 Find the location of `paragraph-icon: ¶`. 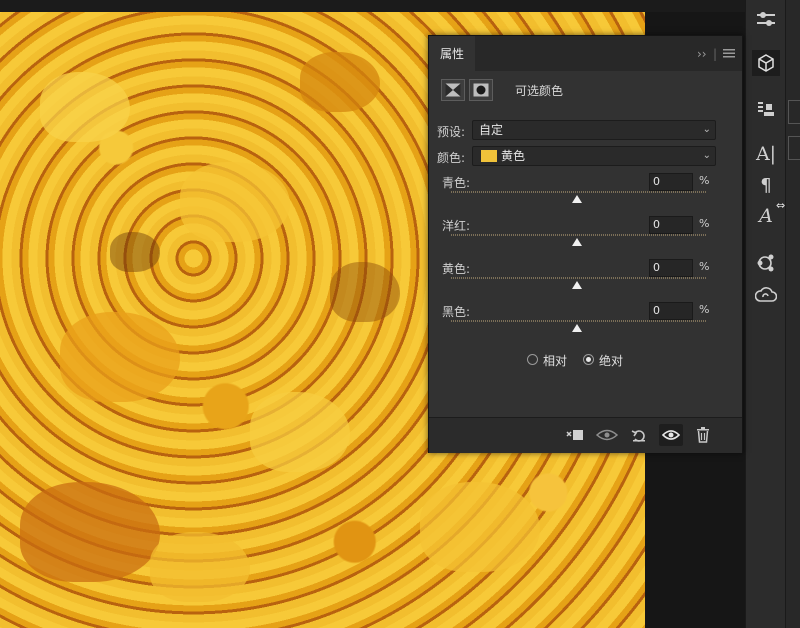

paragraph-icon: ¶ is located at coordinates (766, 185).